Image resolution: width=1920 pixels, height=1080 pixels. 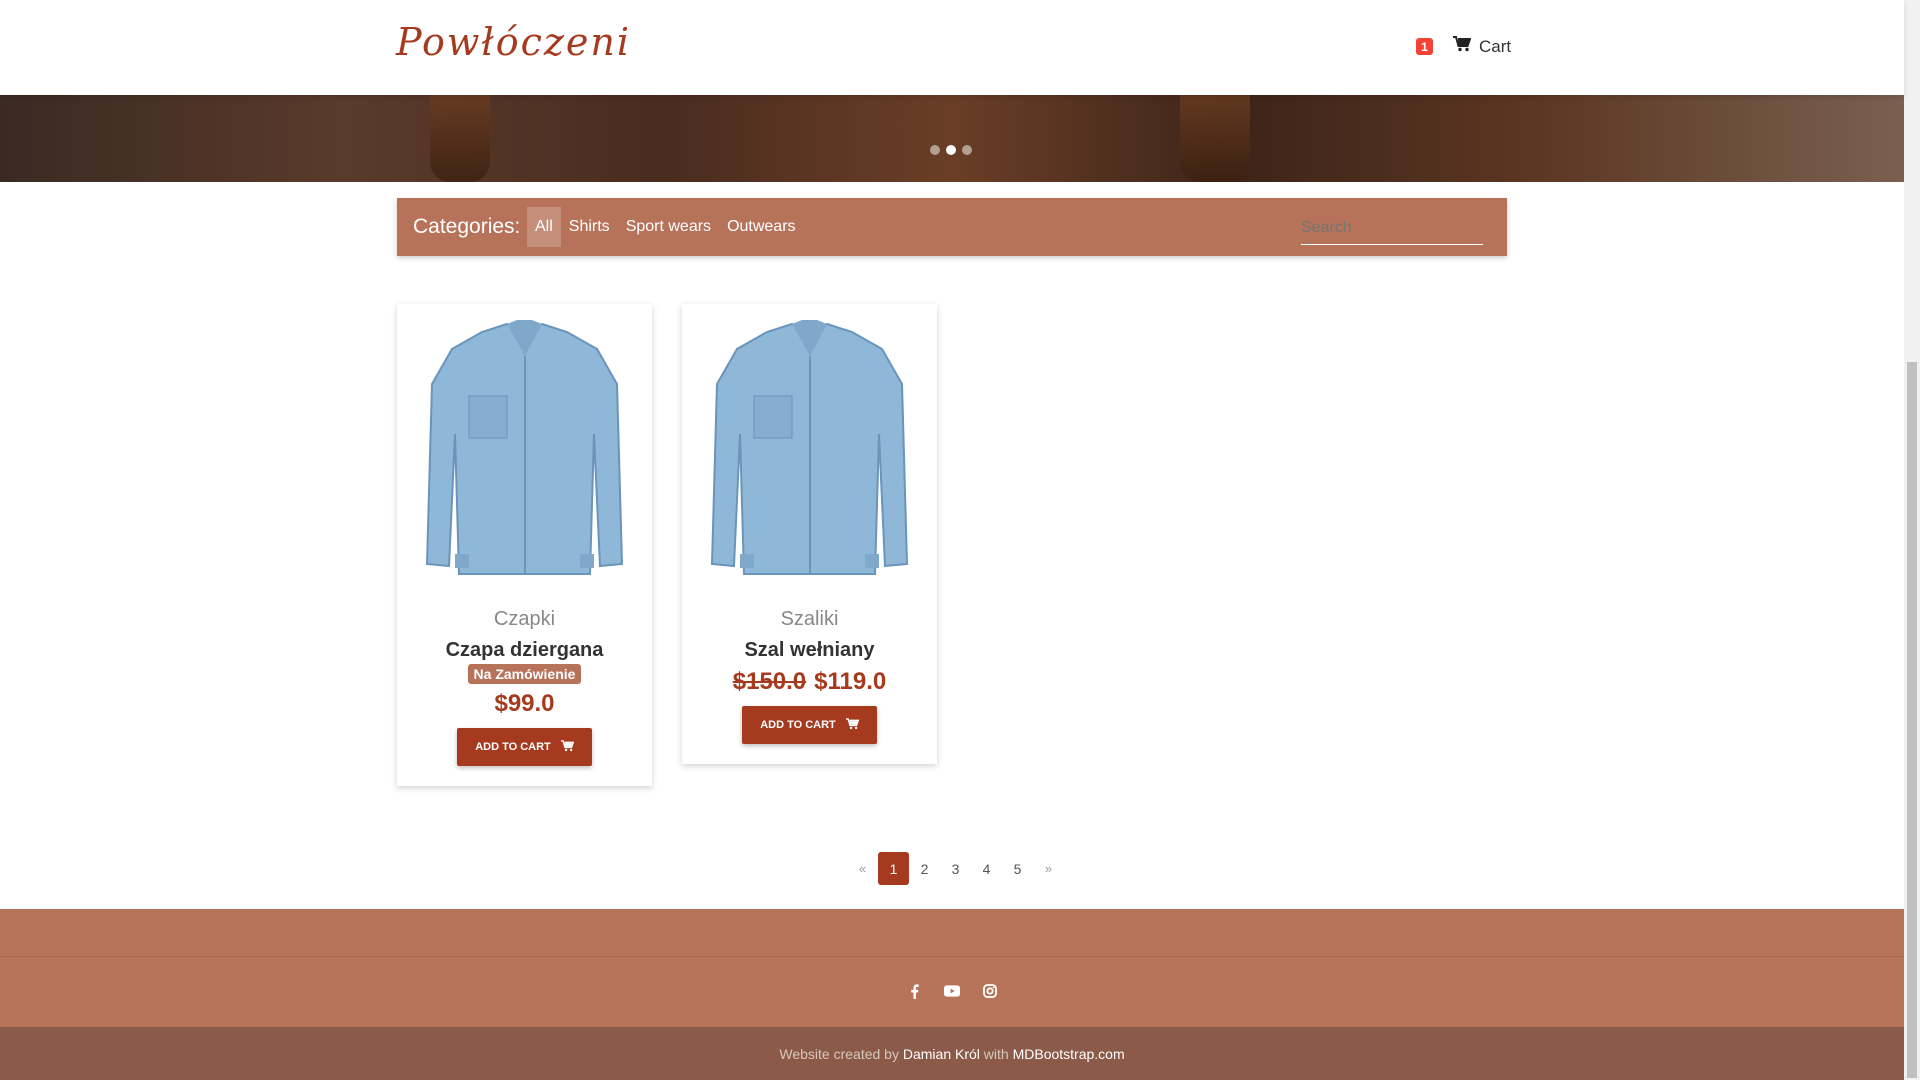 What do you see at coordinates (986, 868) in the screenshot?
I see `pagination-page: 4` at bounding box center [986, 868].